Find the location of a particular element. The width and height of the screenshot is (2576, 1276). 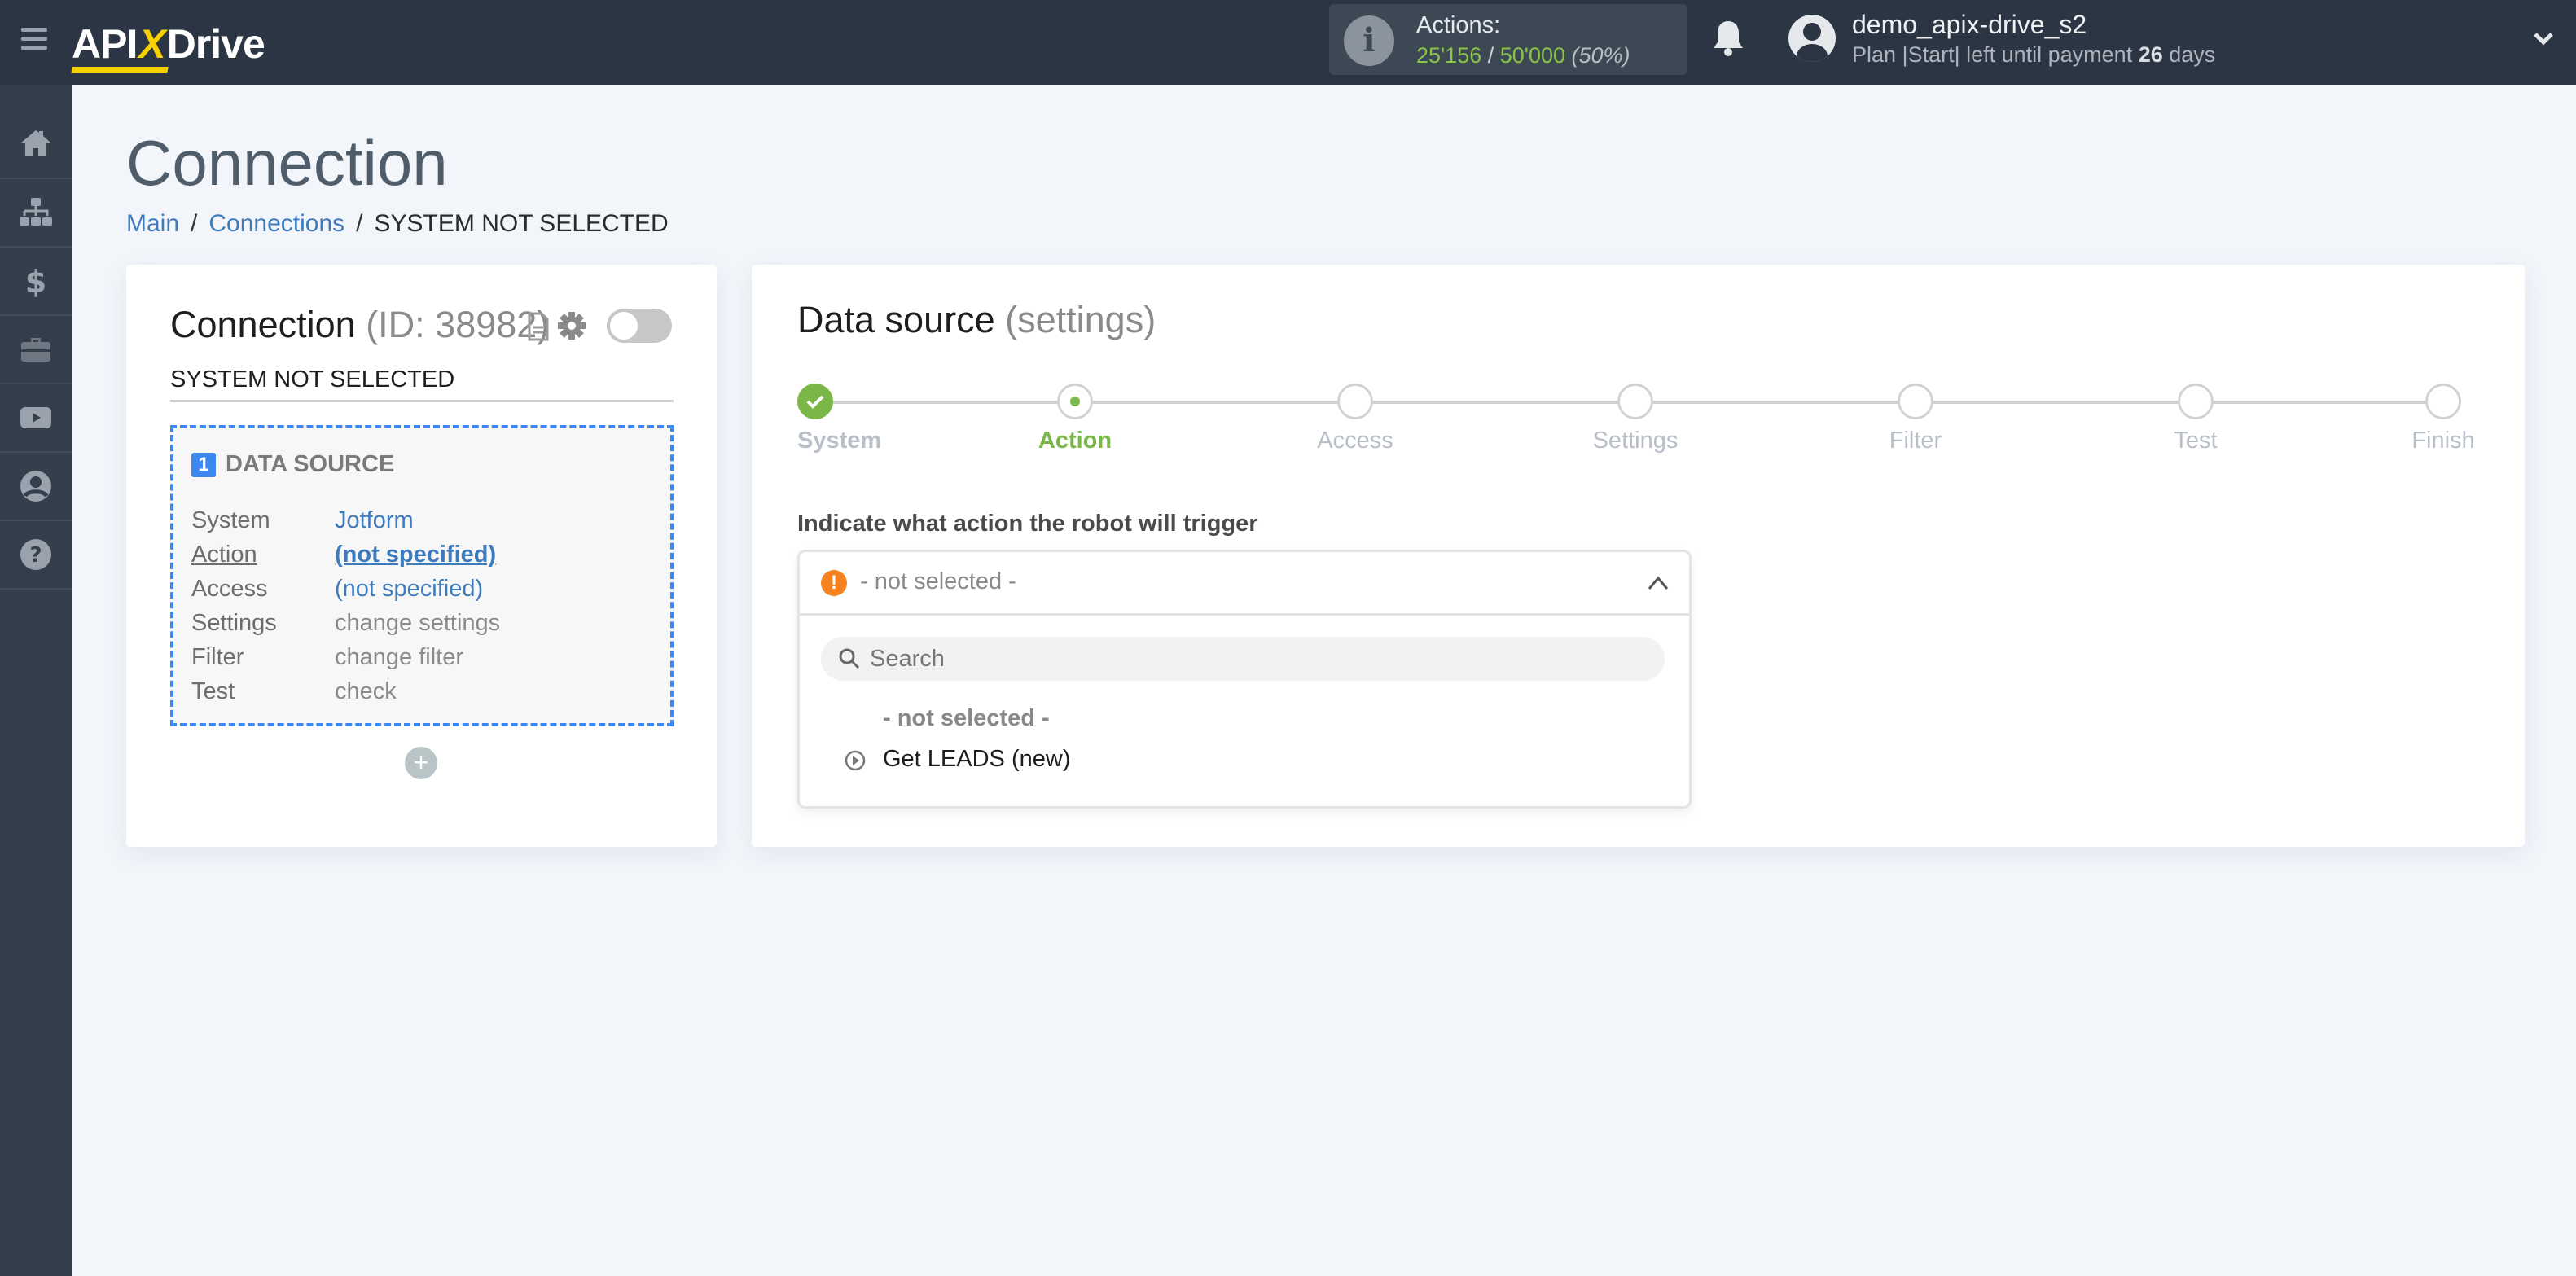

sidebar-item-help: ? is located at coordinates (36, 555).